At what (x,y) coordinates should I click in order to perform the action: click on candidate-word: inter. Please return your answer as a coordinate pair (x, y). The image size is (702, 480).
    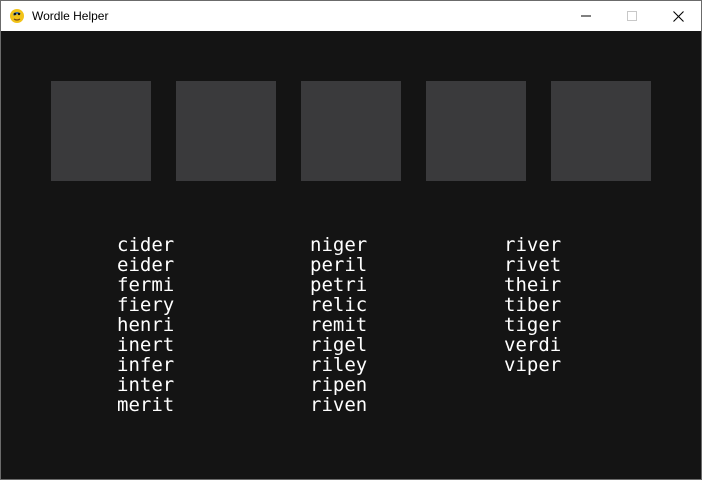
    Looking at the image, I should click on (146, 385).